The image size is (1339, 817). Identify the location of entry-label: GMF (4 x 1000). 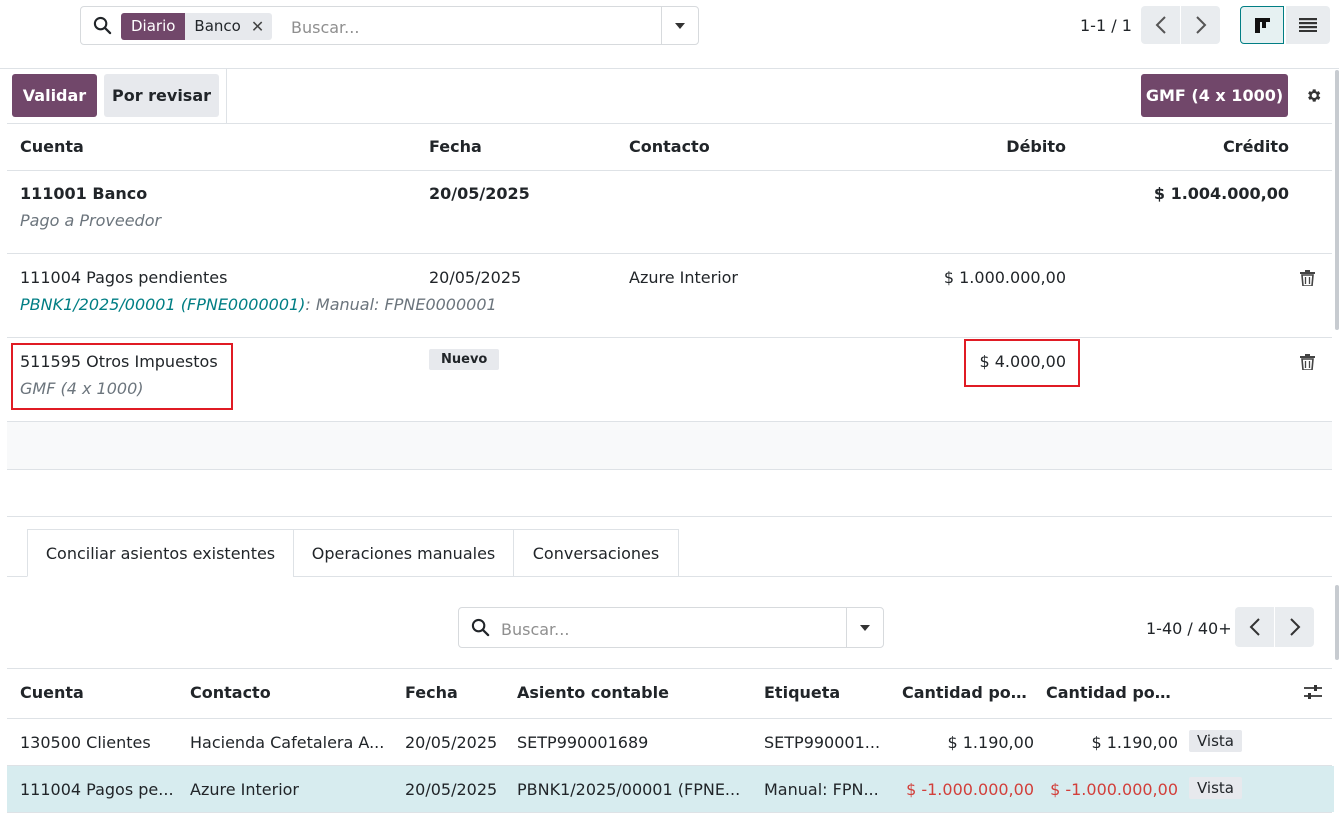
(82, 388).